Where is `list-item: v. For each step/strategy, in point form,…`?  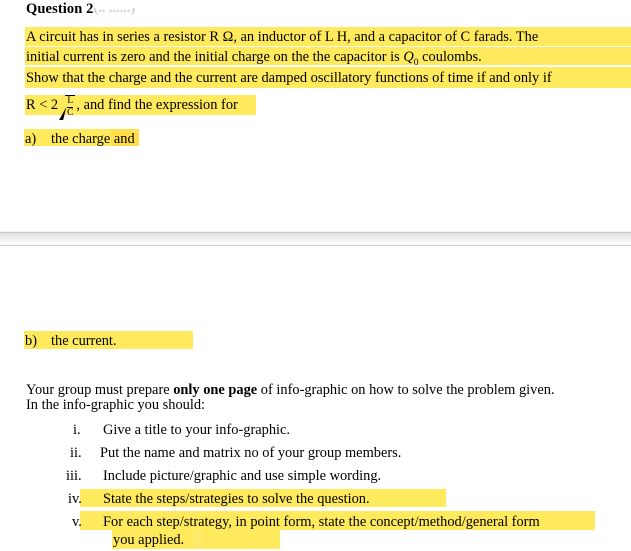 list-item: v. For each step/strategy, in point form,… is located at coordinates (306, 522).